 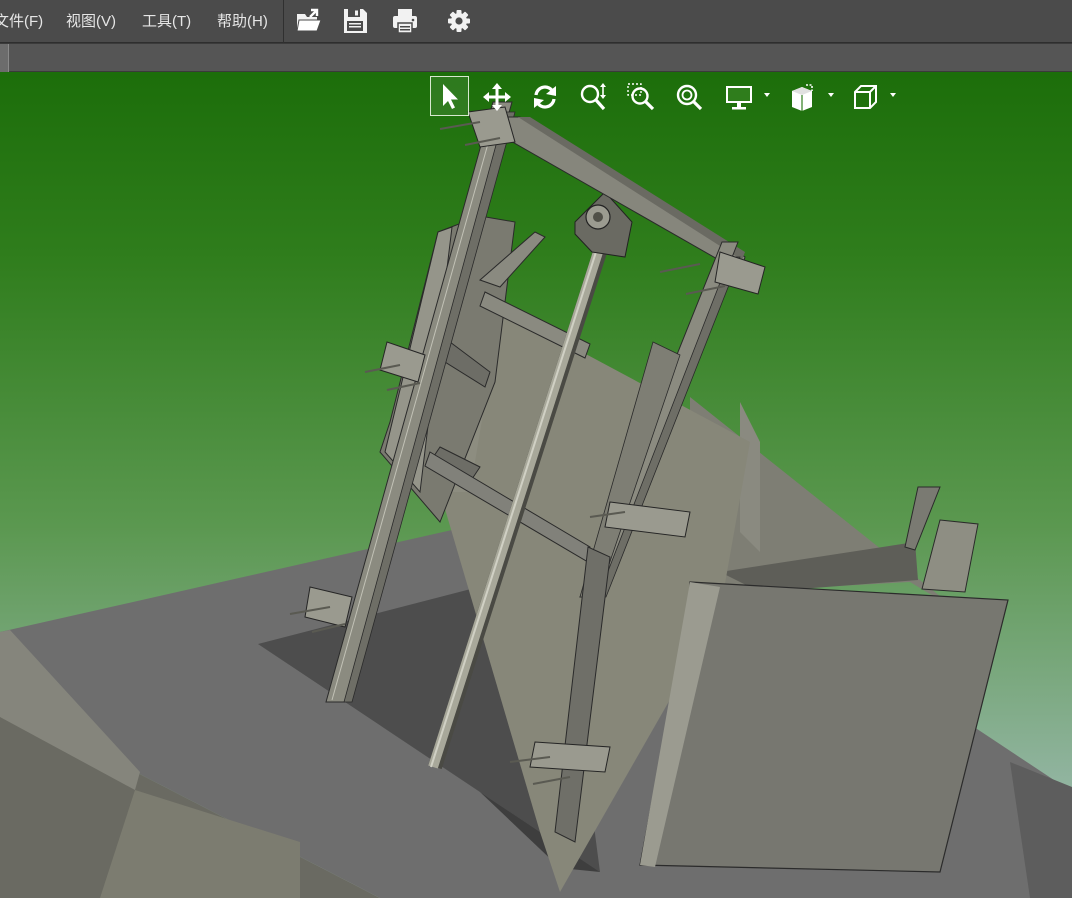 I want to click on viewcube-dropdown-caret, so click(x=893, y=95).